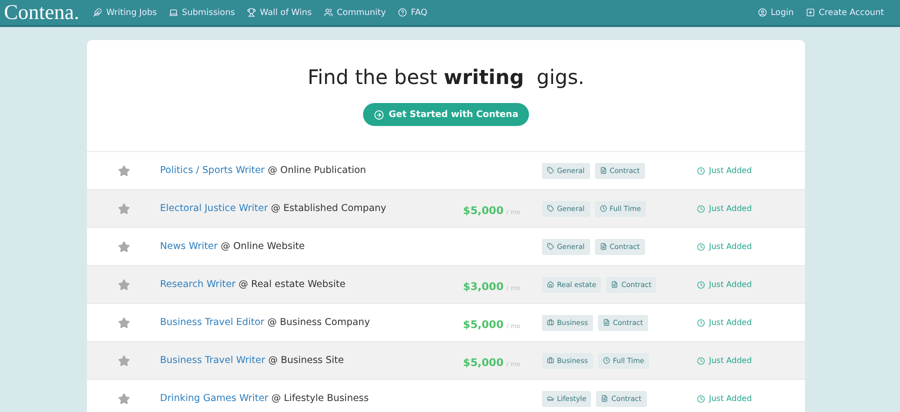 The image size is (900, 412). What do you see at coordinates (550, 284) in the screenshot?
I see `house-icon` at bounding box center [550, 284].